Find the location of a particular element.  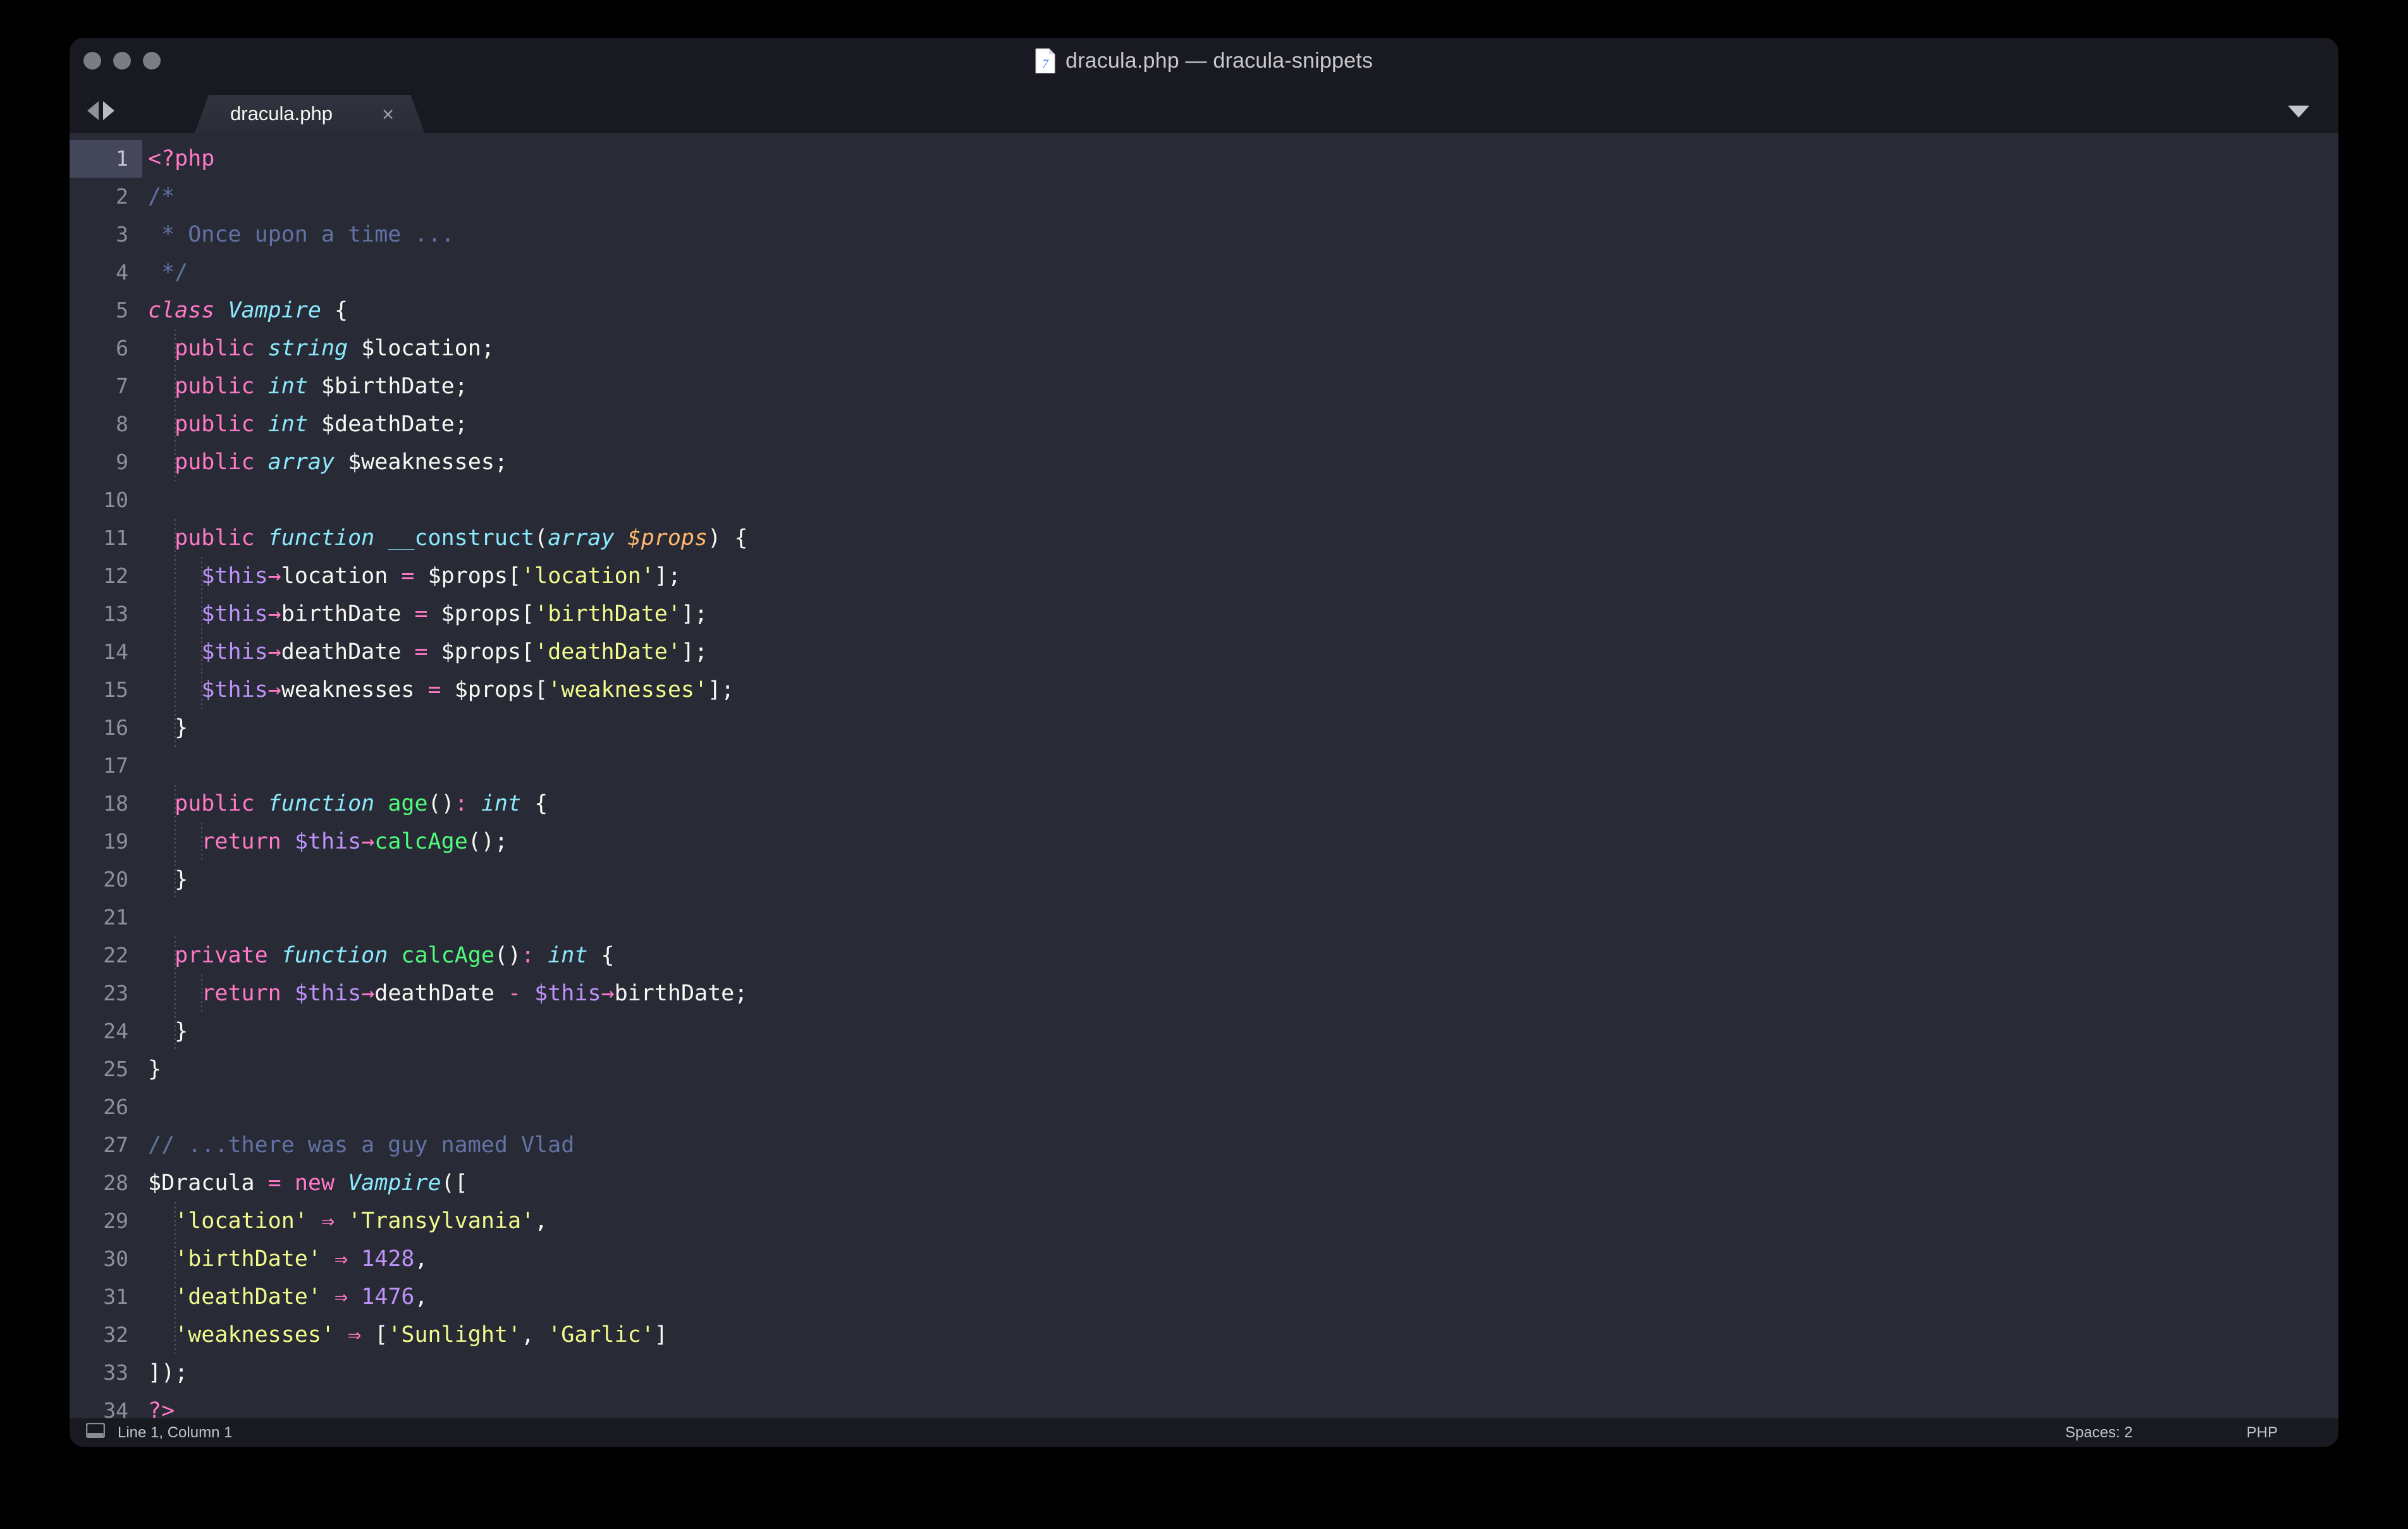

code-line: $Dracula = new Vampire([ is located at coordinates (308, 1183).